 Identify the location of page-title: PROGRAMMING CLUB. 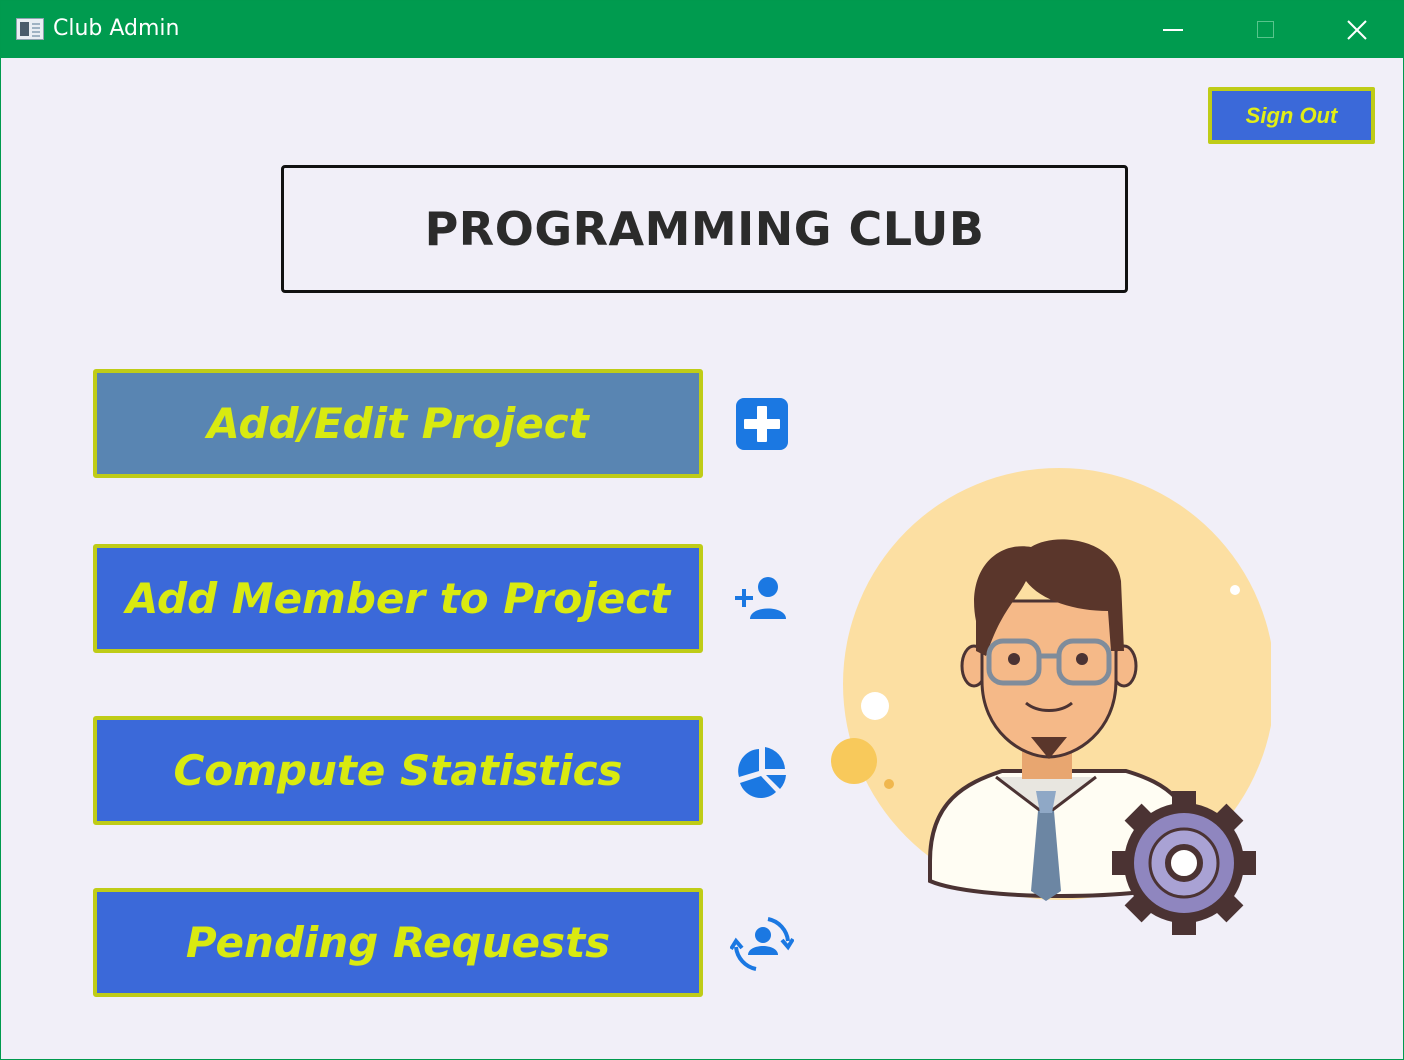
(704, 229).